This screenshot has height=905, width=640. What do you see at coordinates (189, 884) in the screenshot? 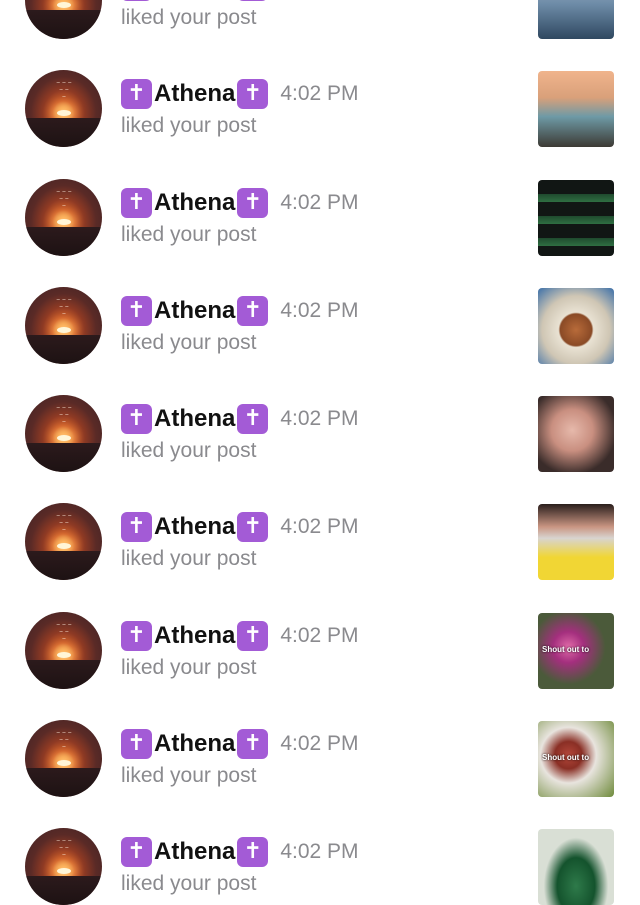
I see `notification-action-text: liked your post` at bounding box center [189, 884].